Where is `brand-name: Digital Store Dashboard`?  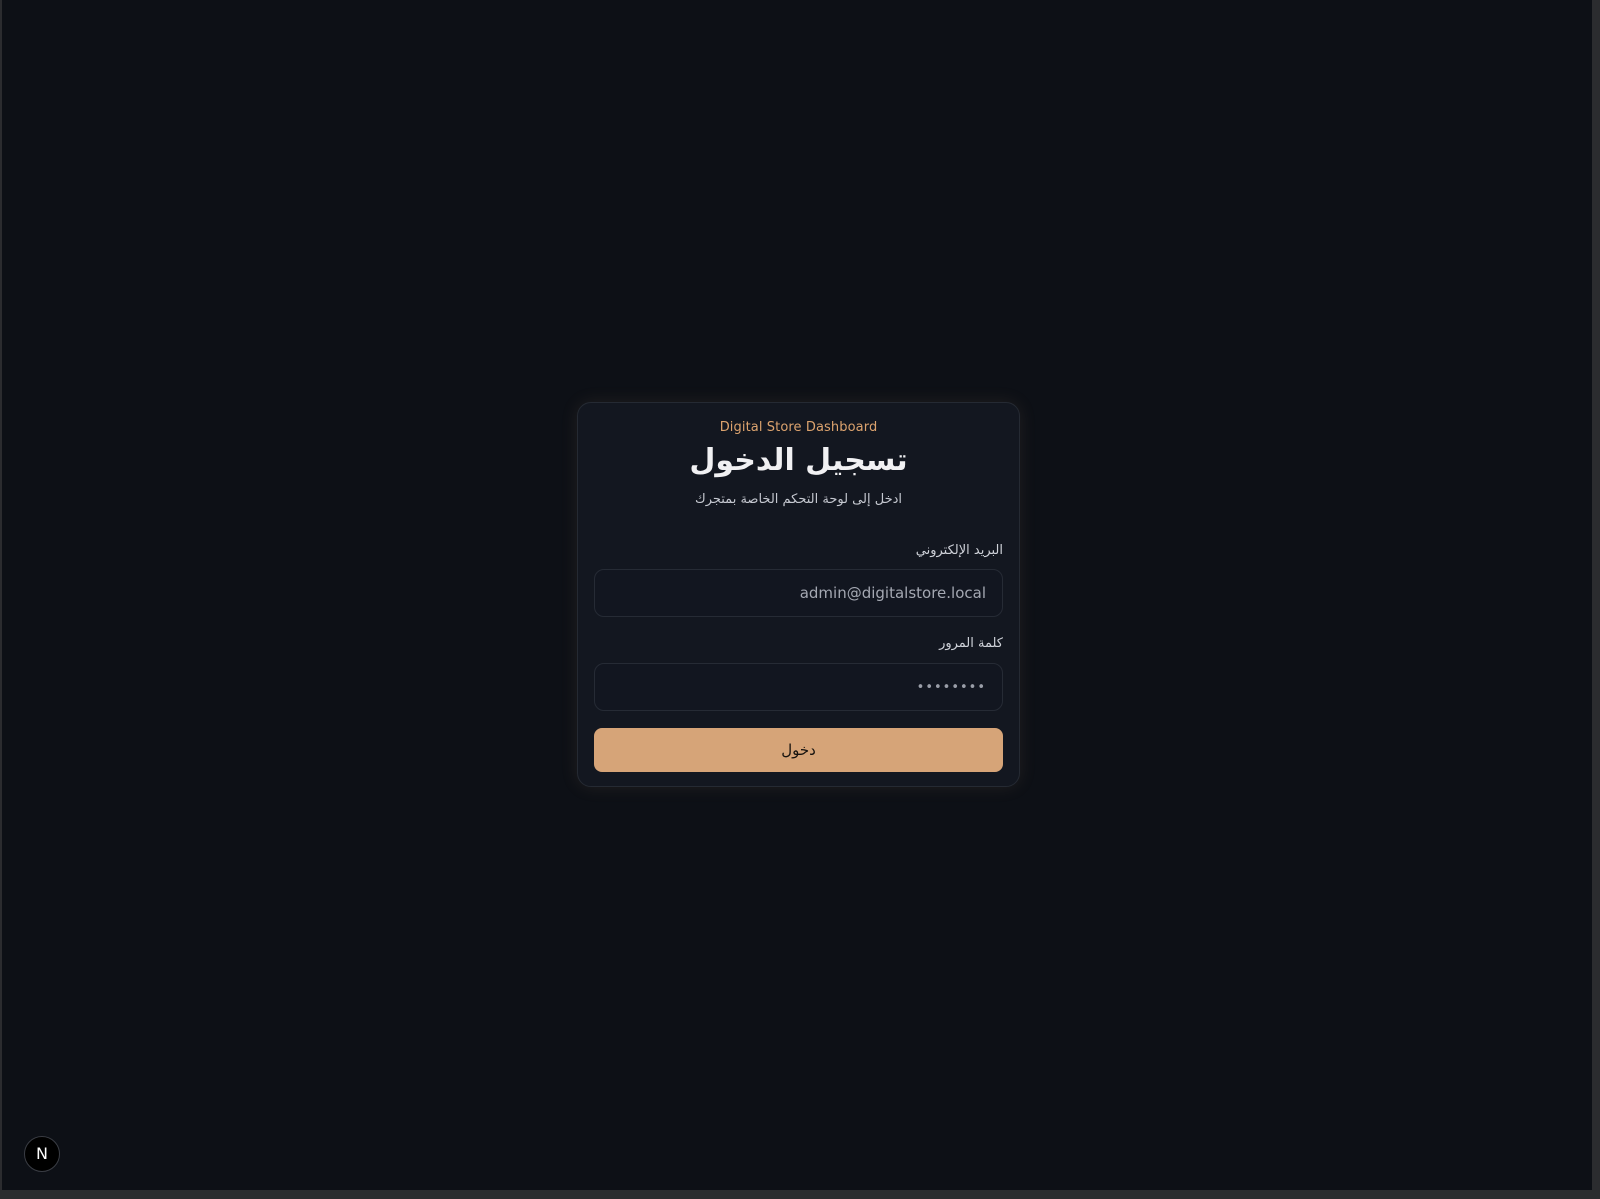
brand-name: Digital Store Dashboard is located at coordinates (798, 427).